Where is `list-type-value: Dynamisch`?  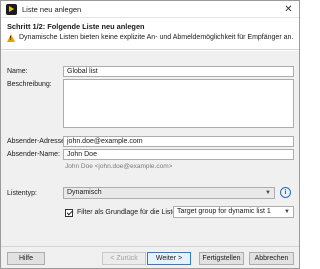 list-type-value: Dynamisch is located at coordinates (84, 192).